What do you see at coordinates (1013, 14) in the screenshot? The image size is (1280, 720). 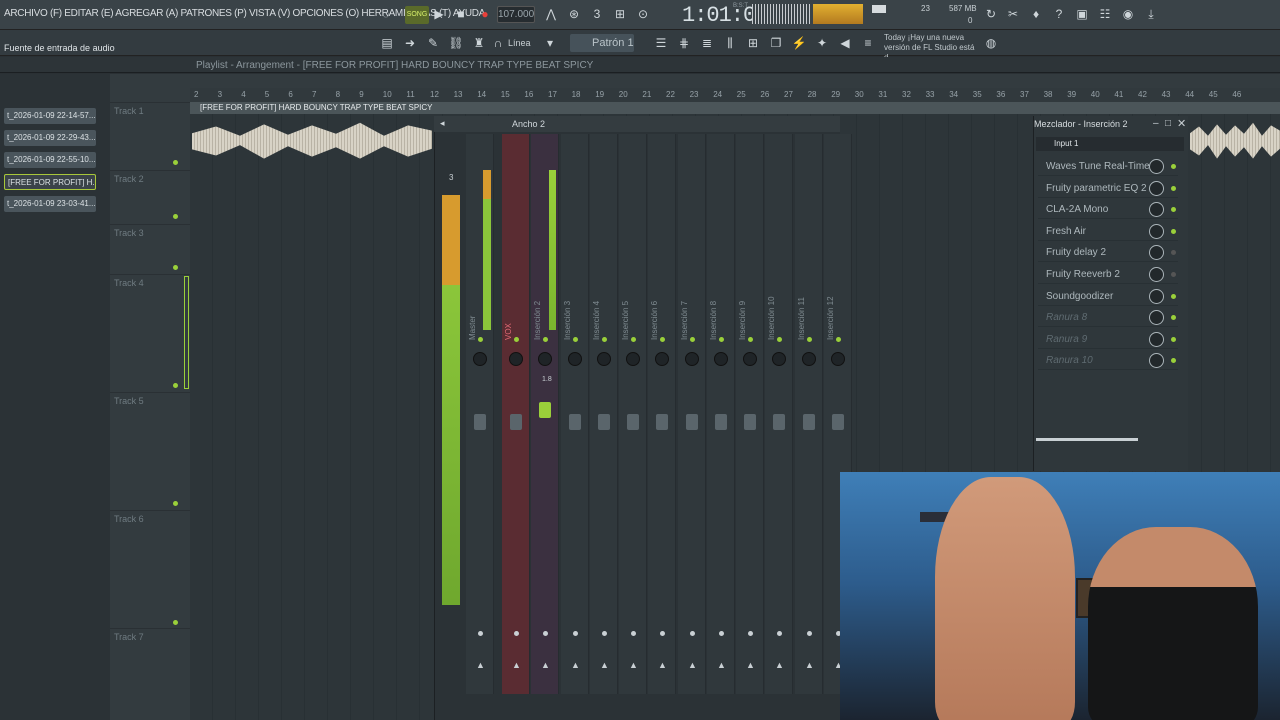 I see `tools-icon: ✂` at bounding box center [1013, 14].